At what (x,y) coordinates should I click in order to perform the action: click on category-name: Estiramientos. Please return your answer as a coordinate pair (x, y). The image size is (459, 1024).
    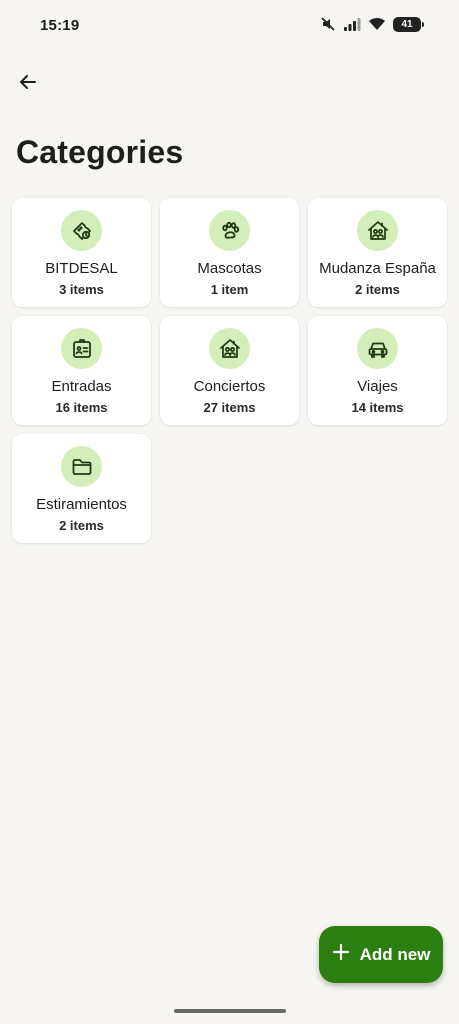
    Looking at the image, I should click on (81, 504).